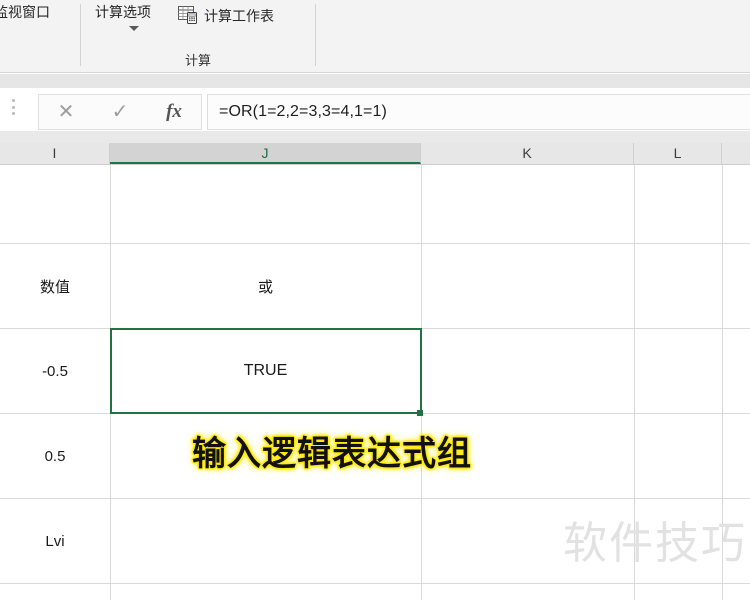 This screenshot has height=600, width=750. I want to click on fill-handle, so click(420, 413).